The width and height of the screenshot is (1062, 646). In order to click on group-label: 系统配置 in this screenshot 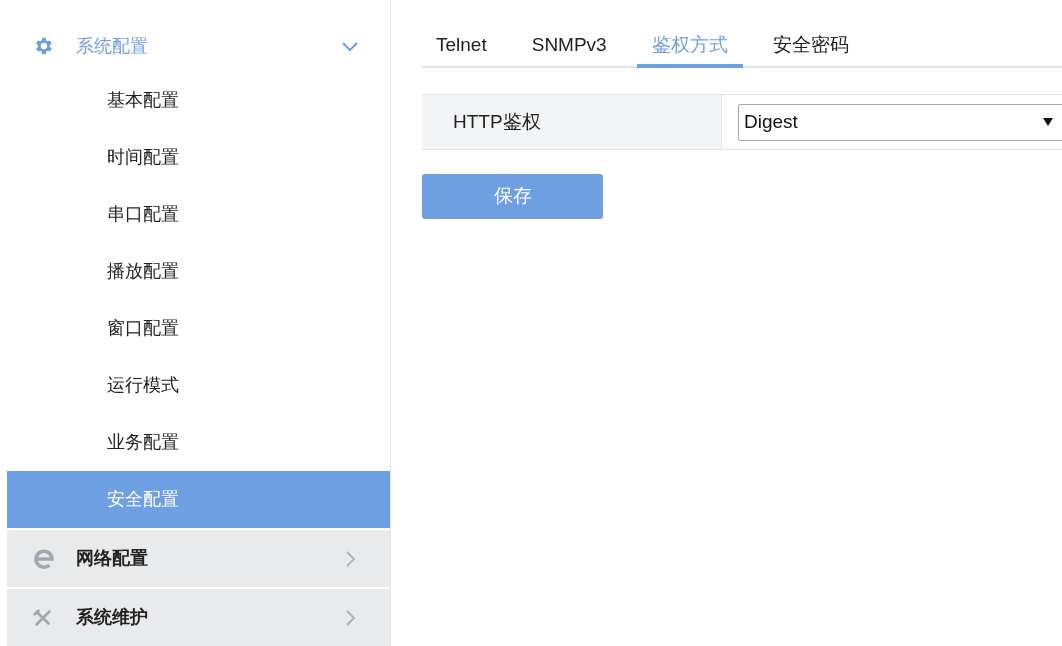, I will do `click(112, 46)`.